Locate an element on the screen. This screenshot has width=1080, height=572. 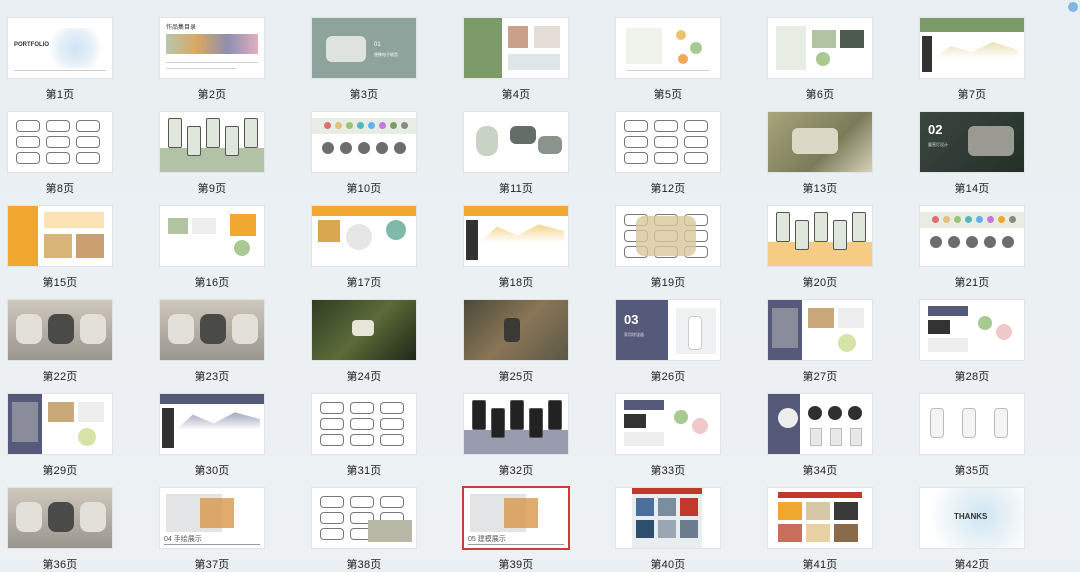
slide-thumbnail: 作品集目录 第2页 is located at coordinates (212, 57).